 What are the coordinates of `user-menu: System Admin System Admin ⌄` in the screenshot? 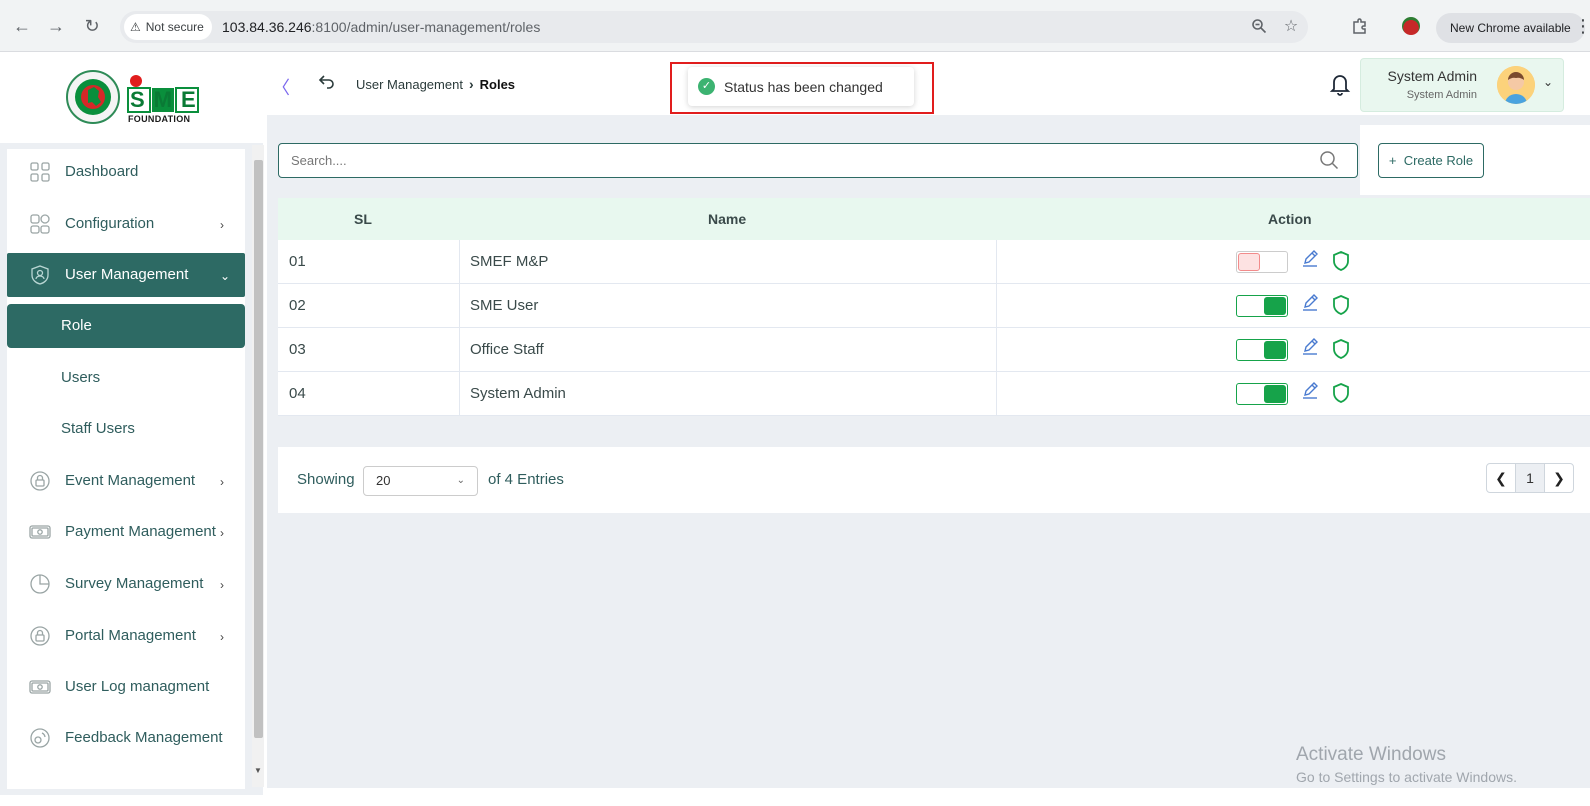 It's located at (1462, 85).